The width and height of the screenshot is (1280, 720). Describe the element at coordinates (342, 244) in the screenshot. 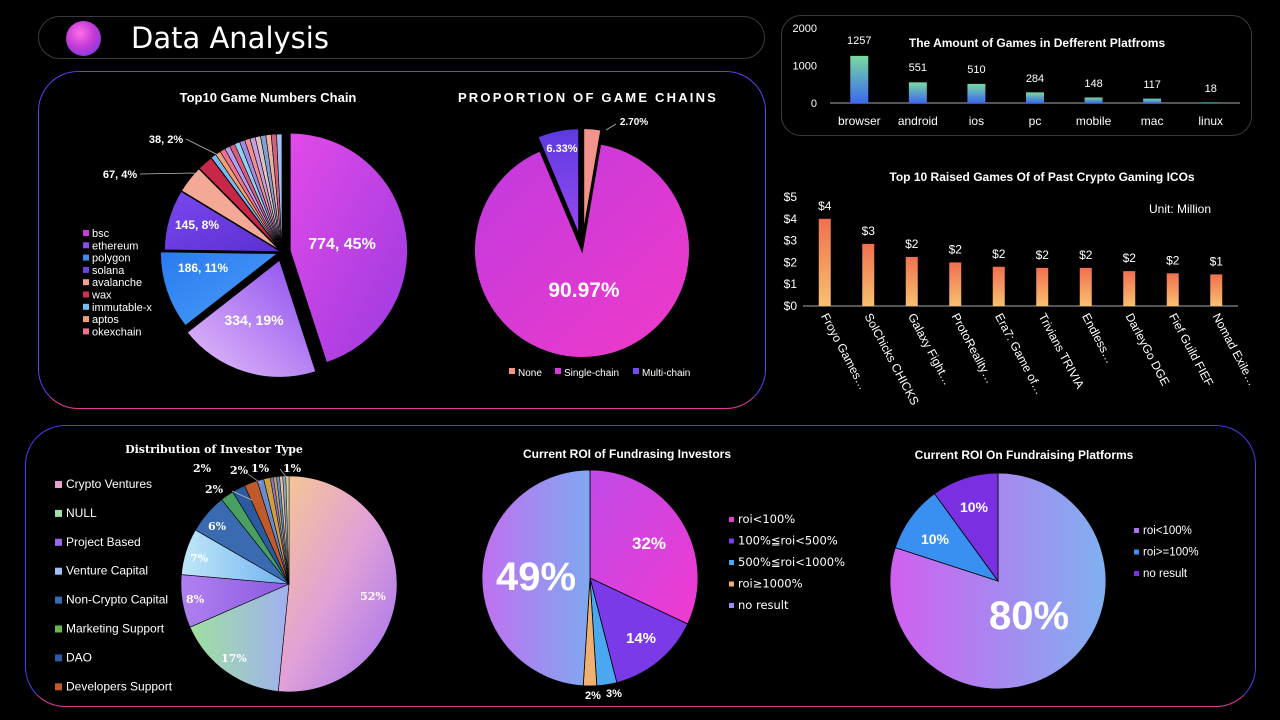

I see `chain-data-label-0: 774, 45%` at that location.